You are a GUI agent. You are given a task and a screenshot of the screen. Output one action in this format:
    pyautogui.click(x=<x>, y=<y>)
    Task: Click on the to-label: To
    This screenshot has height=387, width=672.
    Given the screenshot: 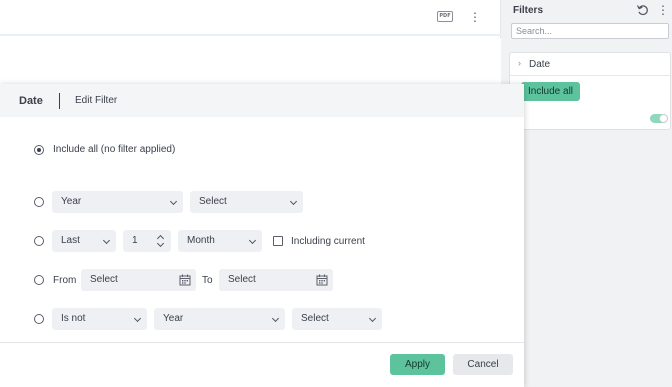 What is the action you would take?
    pyautogui.click(x=207, y=280)
    